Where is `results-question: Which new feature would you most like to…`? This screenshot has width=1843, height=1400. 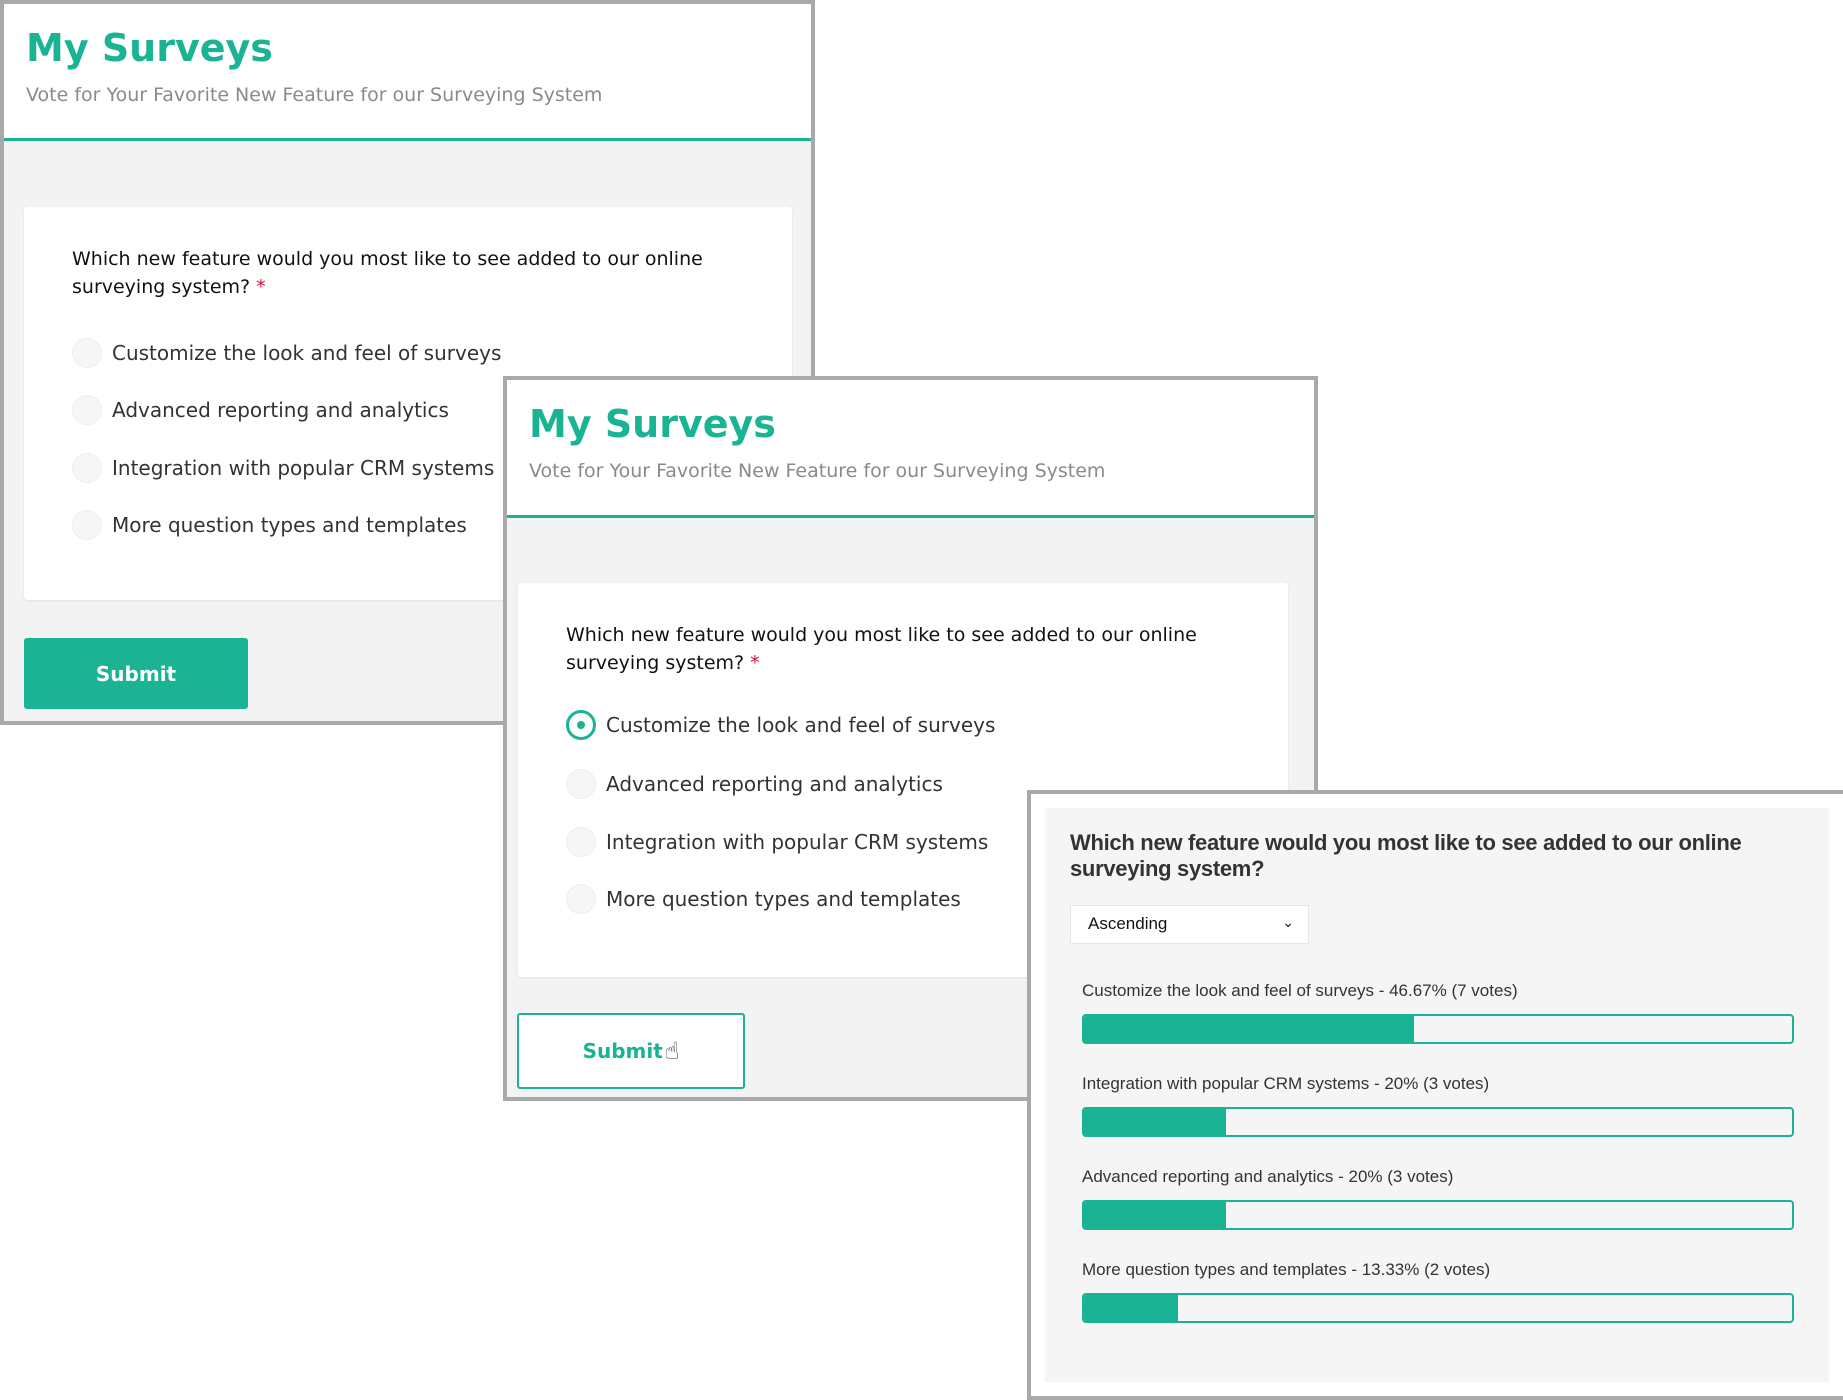 results-question: Which new feature would you most like to… is located at coordinates (1406, 855).